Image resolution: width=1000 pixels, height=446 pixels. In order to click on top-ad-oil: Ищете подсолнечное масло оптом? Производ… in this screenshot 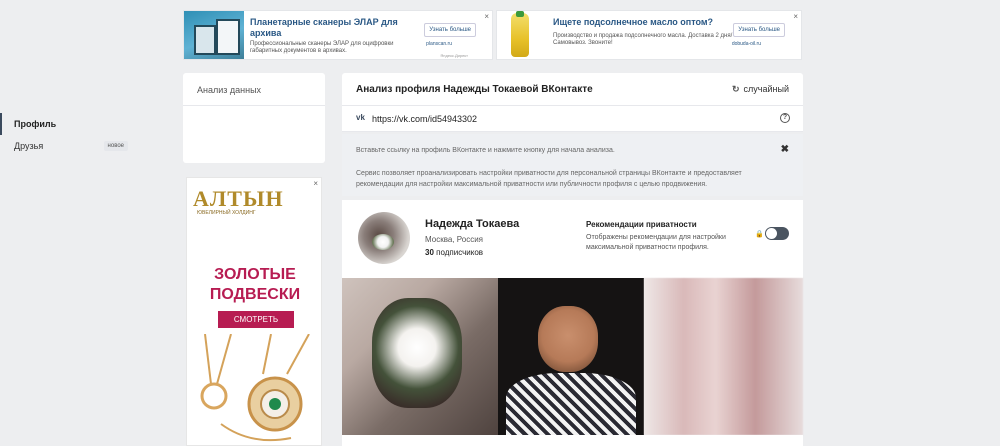, I will do `click(649, 35)`.